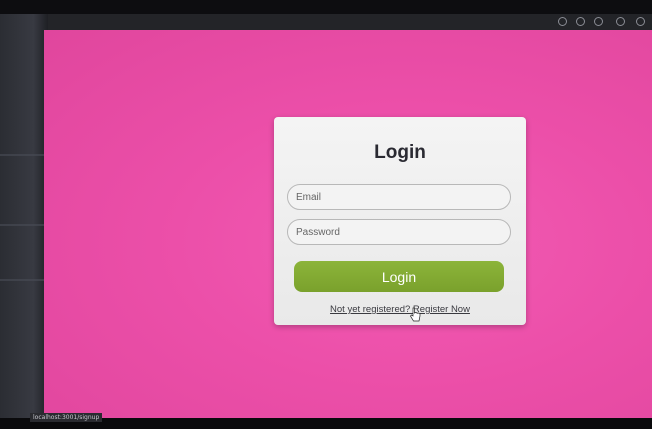  I want to click on settings-icon, so click(598, 21).